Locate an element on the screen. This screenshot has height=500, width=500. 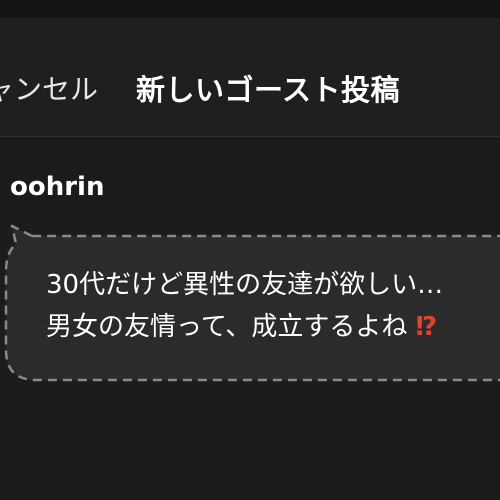
cancel-button: ャンセル is located at coordinates (49, 90).